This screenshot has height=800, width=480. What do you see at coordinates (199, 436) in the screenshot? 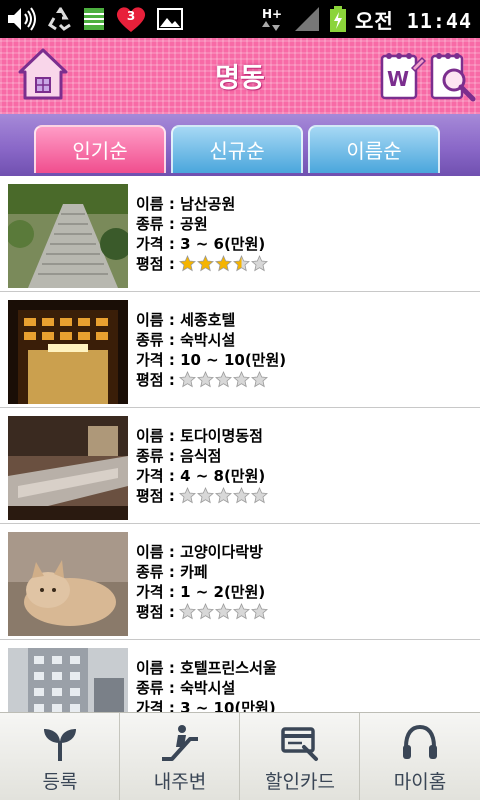
I see `place-name: 이름 : 토다이명동점` at bounding box center [199, 436].